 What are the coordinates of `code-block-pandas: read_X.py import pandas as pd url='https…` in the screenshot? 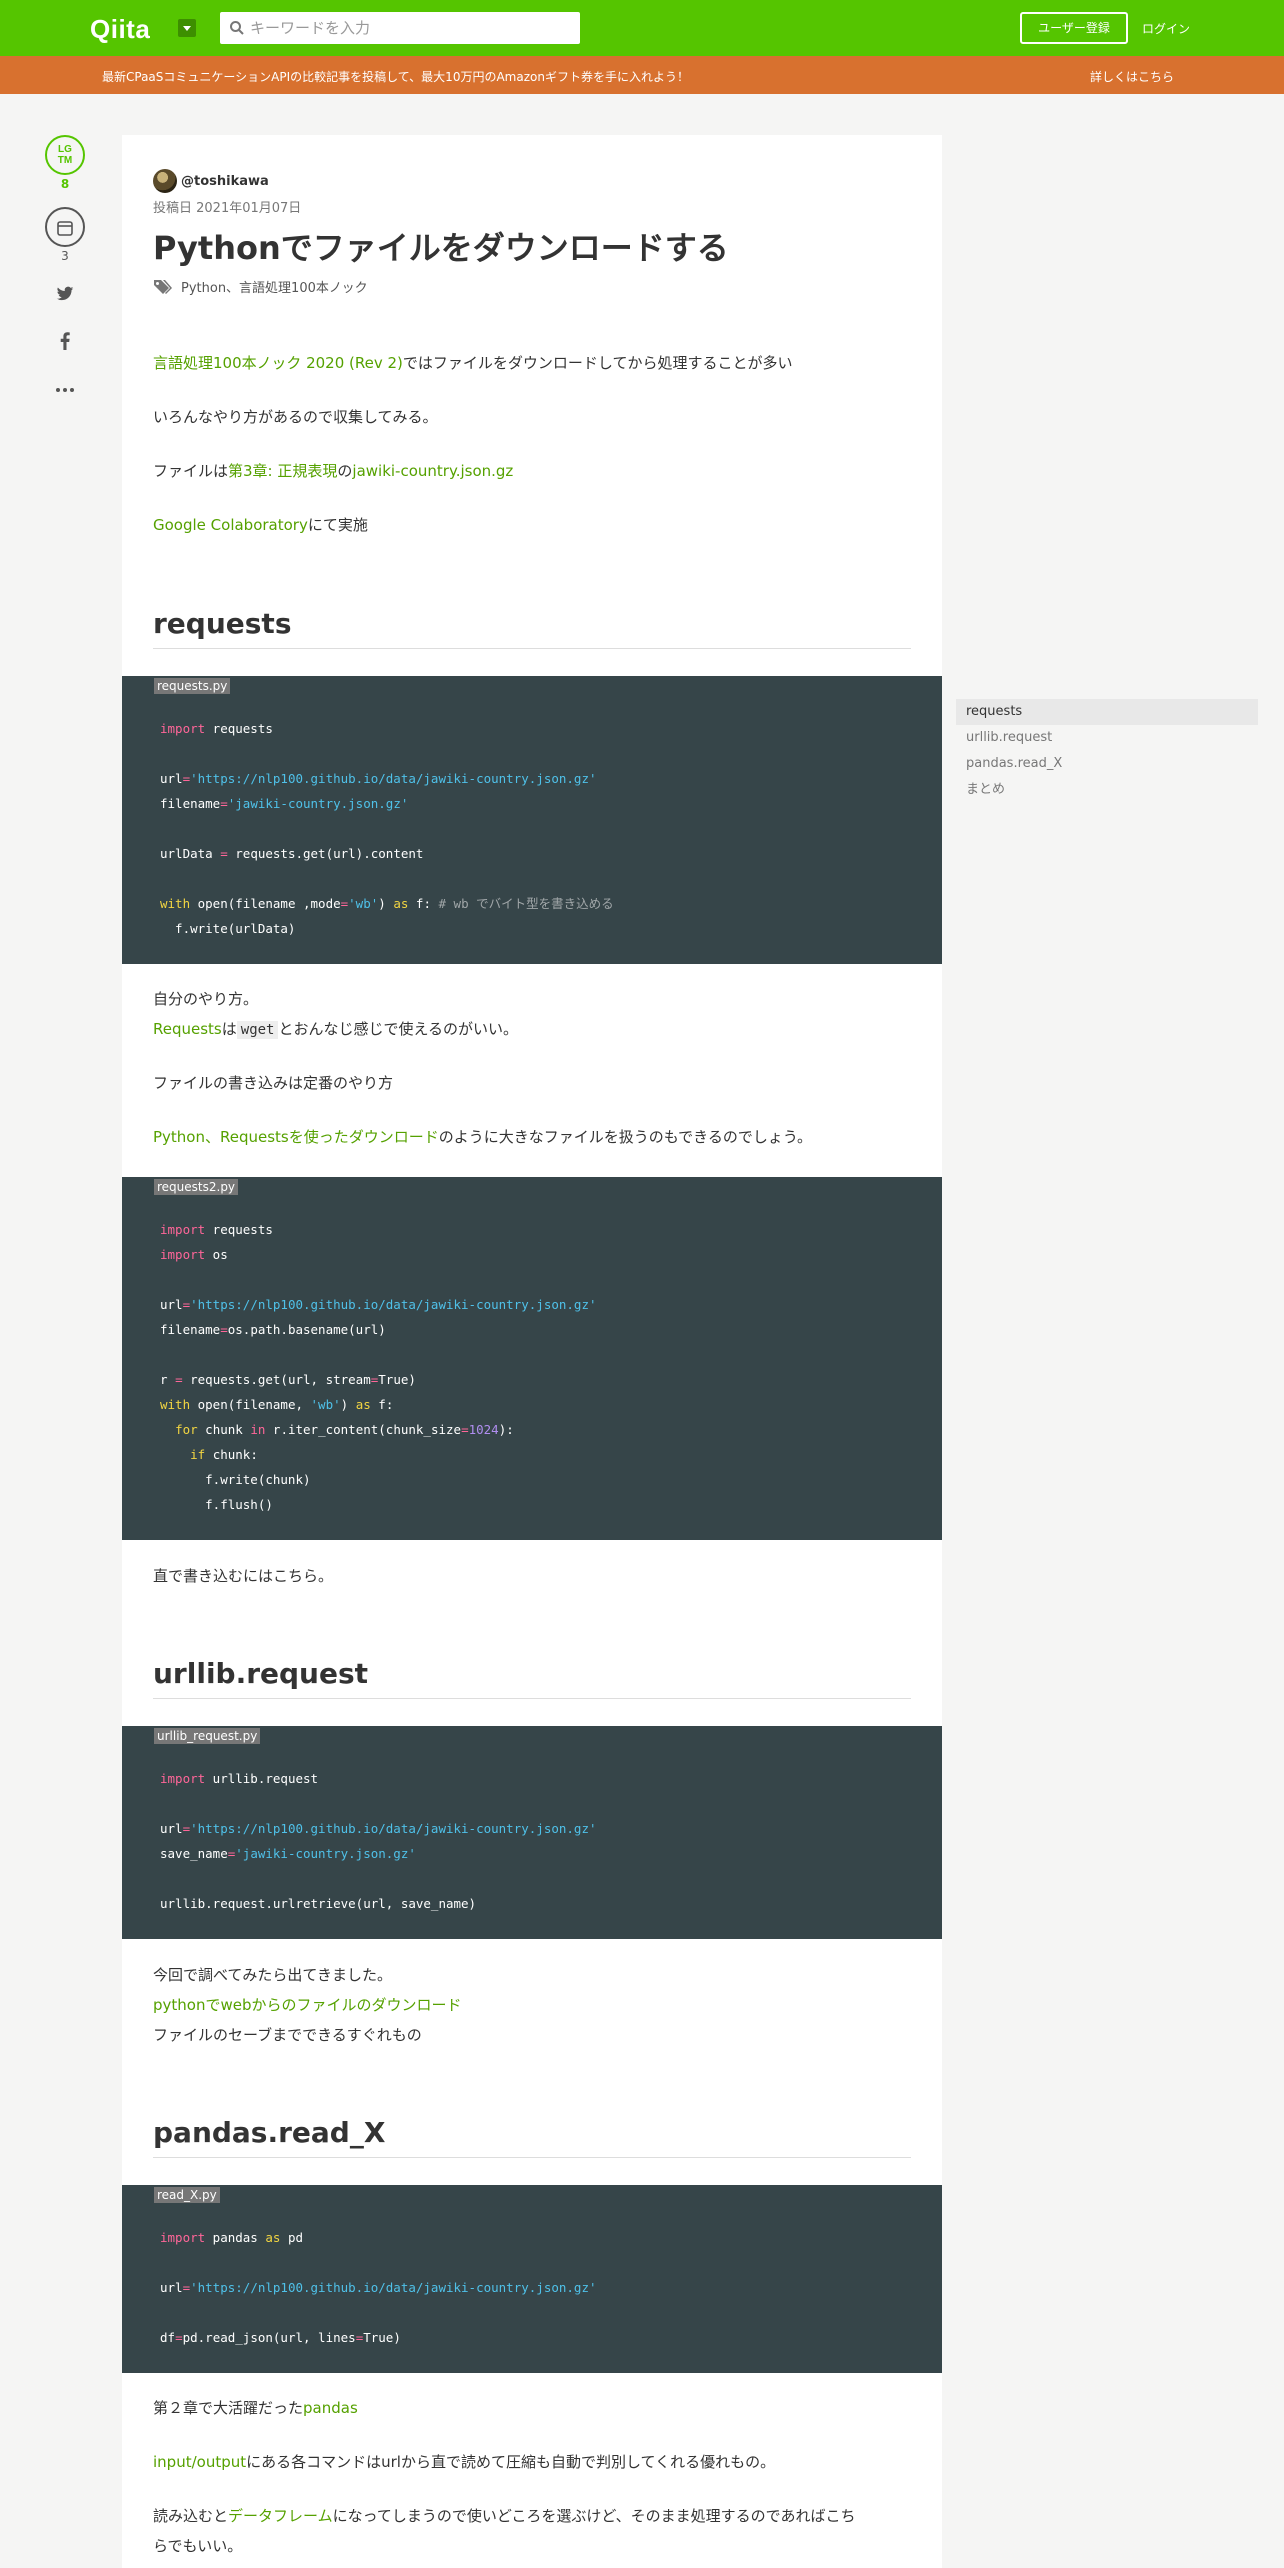 It's located at (532, 2279).